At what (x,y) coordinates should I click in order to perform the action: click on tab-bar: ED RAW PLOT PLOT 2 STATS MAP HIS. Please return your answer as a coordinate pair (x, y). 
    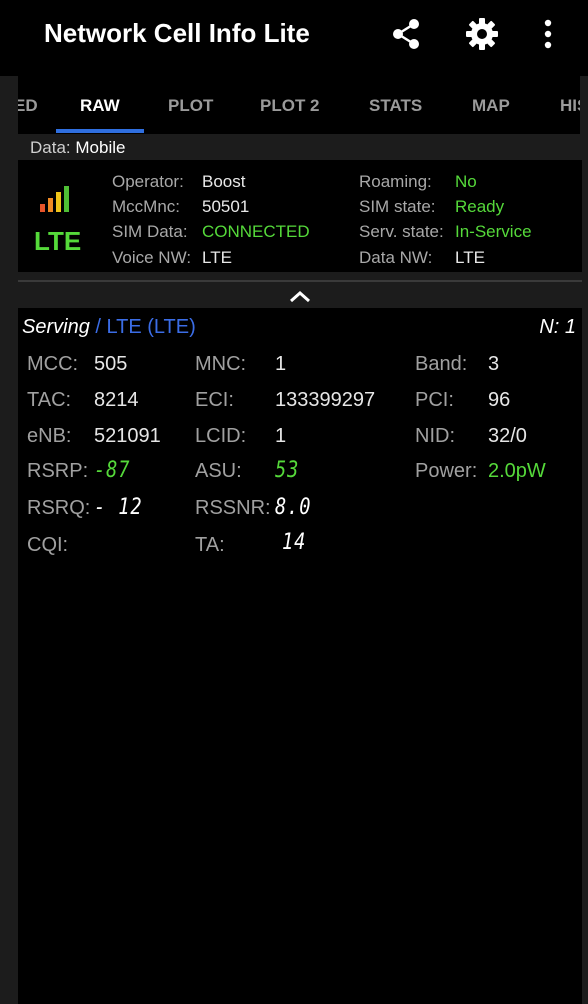
    Looking at the image, I should click on (299, 105).